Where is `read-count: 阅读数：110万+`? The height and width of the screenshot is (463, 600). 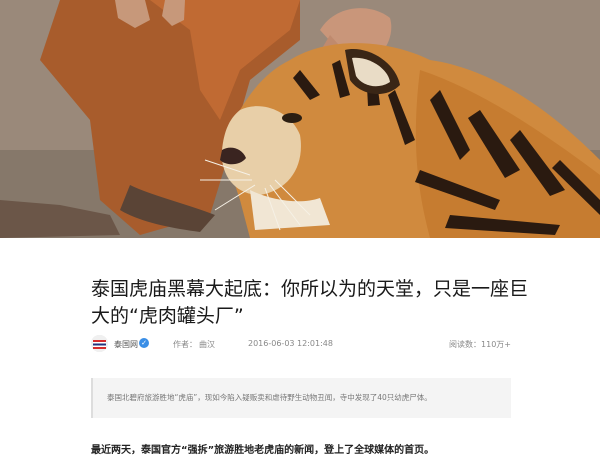 read-count: 阅读数：110万+ is located at coordinates (480, 344).